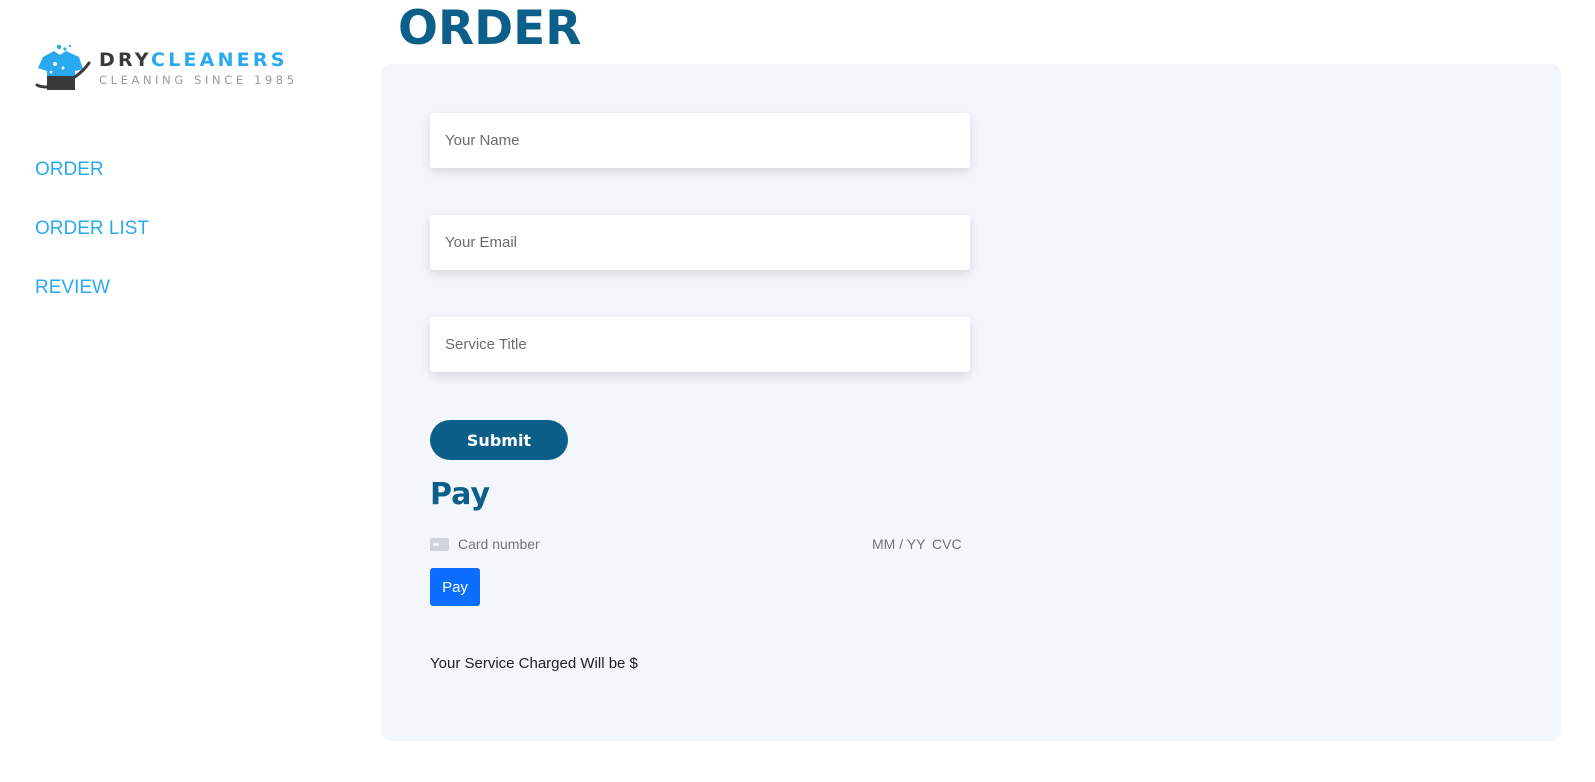 This screenshot has height=782, width=1595. I want to click on card-cvc-field: CVC, so click(947, 544).